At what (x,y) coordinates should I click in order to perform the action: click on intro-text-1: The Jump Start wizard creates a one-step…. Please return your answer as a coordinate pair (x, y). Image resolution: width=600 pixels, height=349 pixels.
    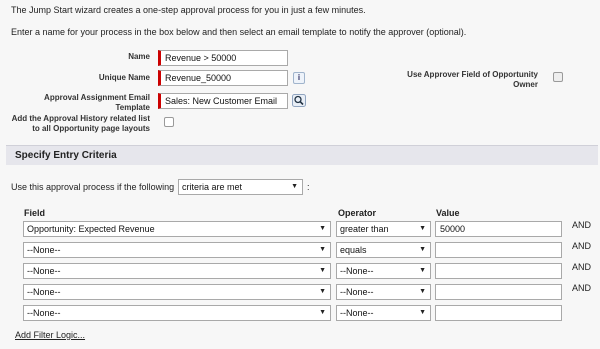
    Looking at the image, I should click on (188, 10).